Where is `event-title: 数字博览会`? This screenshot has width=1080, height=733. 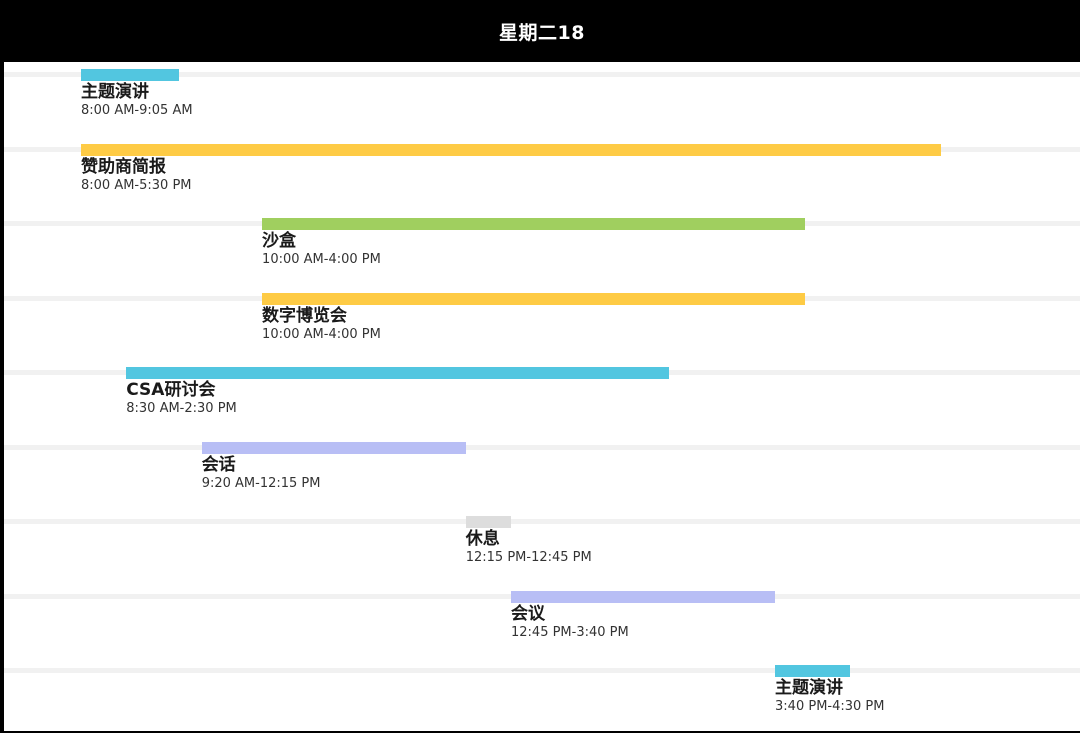
event-title: 数字博览会 is located at coordinates (304, 316).